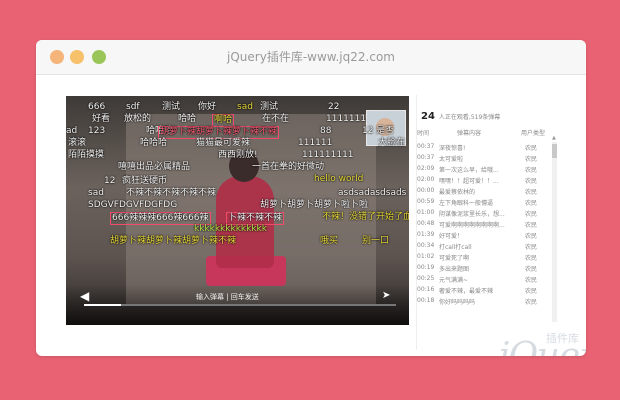 The width and height of the screenshot is (620, 400). Describe the element at coordinates (392, 143) in the screenshot. I see `danmu-comment: 大脸在` at that location.